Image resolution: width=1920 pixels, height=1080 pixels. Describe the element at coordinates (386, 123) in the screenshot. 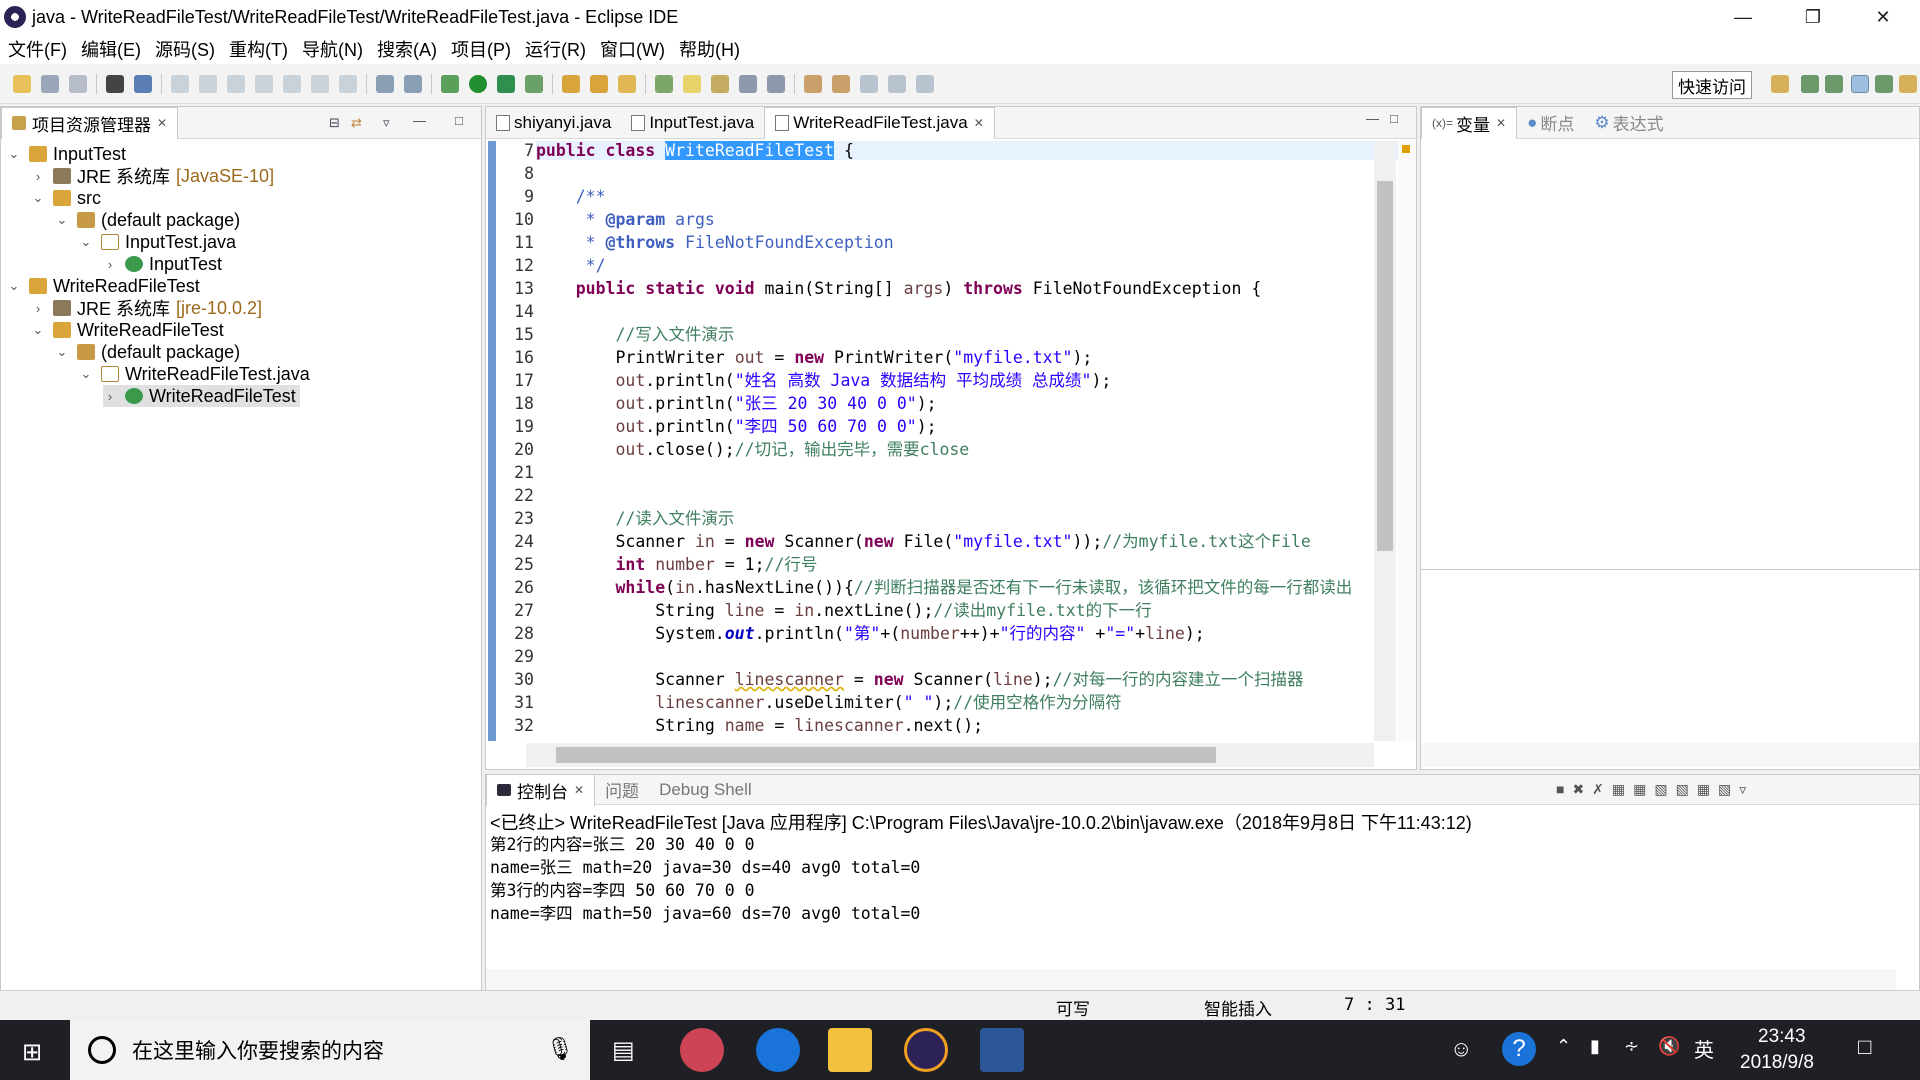

I see `view-menu-icon: ▿` at that location.